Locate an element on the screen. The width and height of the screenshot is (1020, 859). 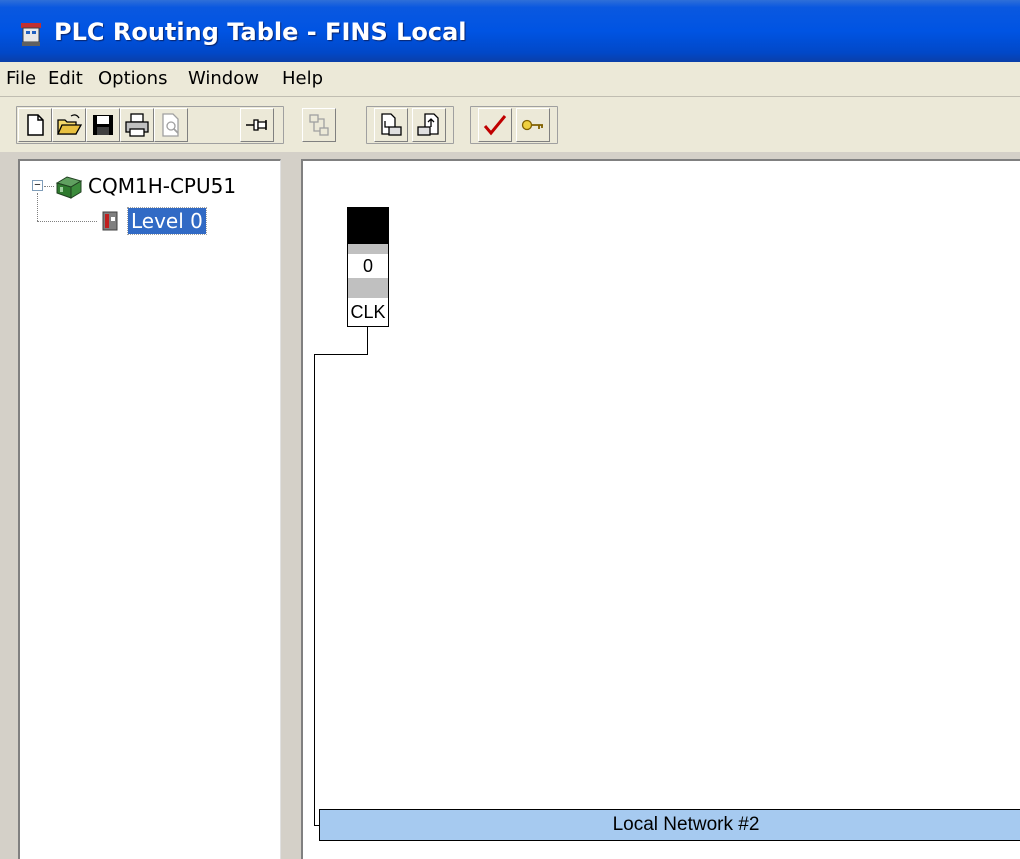
pane-splitter is located at coordinates (291, 505).